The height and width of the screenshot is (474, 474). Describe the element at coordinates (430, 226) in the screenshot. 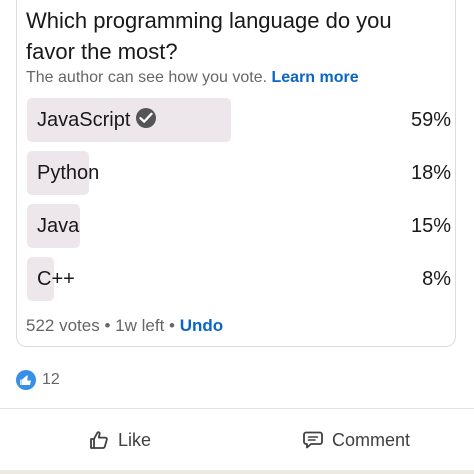

I see `poll-option-percent: 15%` at that location.